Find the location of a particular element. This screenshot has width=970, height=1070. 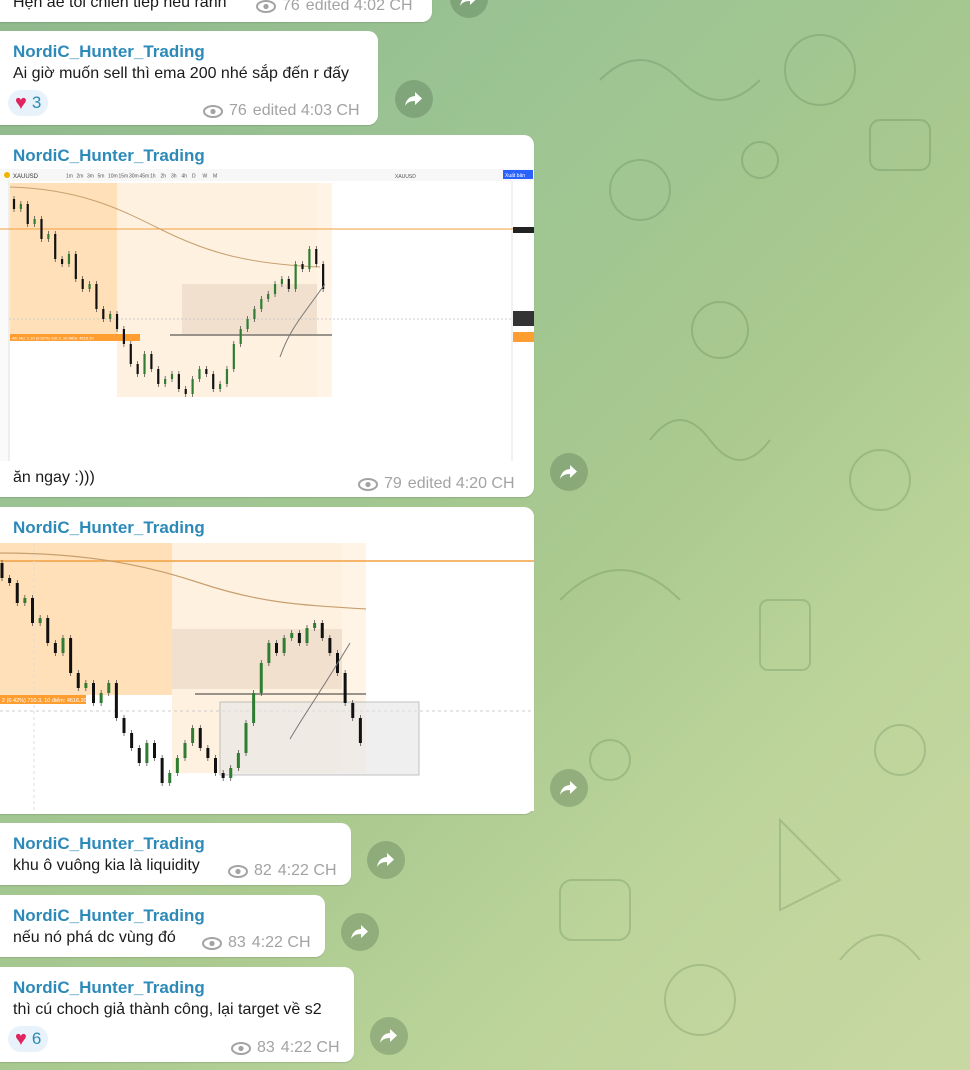

reaction-badge: ♥ 6 is located at coordinates (28, 1039).